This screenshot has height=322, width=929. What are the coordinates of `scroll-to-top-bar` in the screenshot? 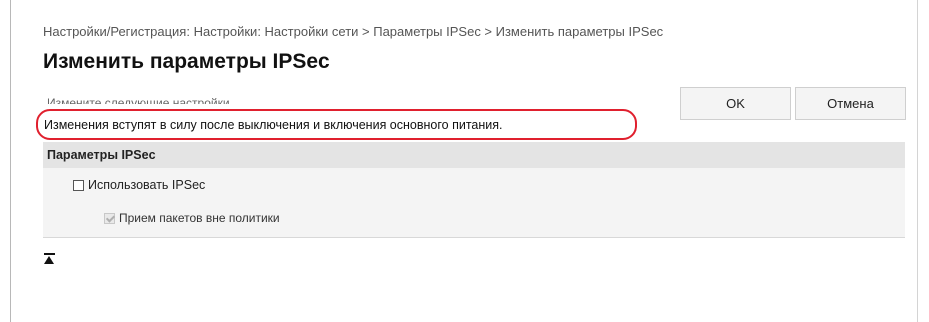 It's located at (49, 254).